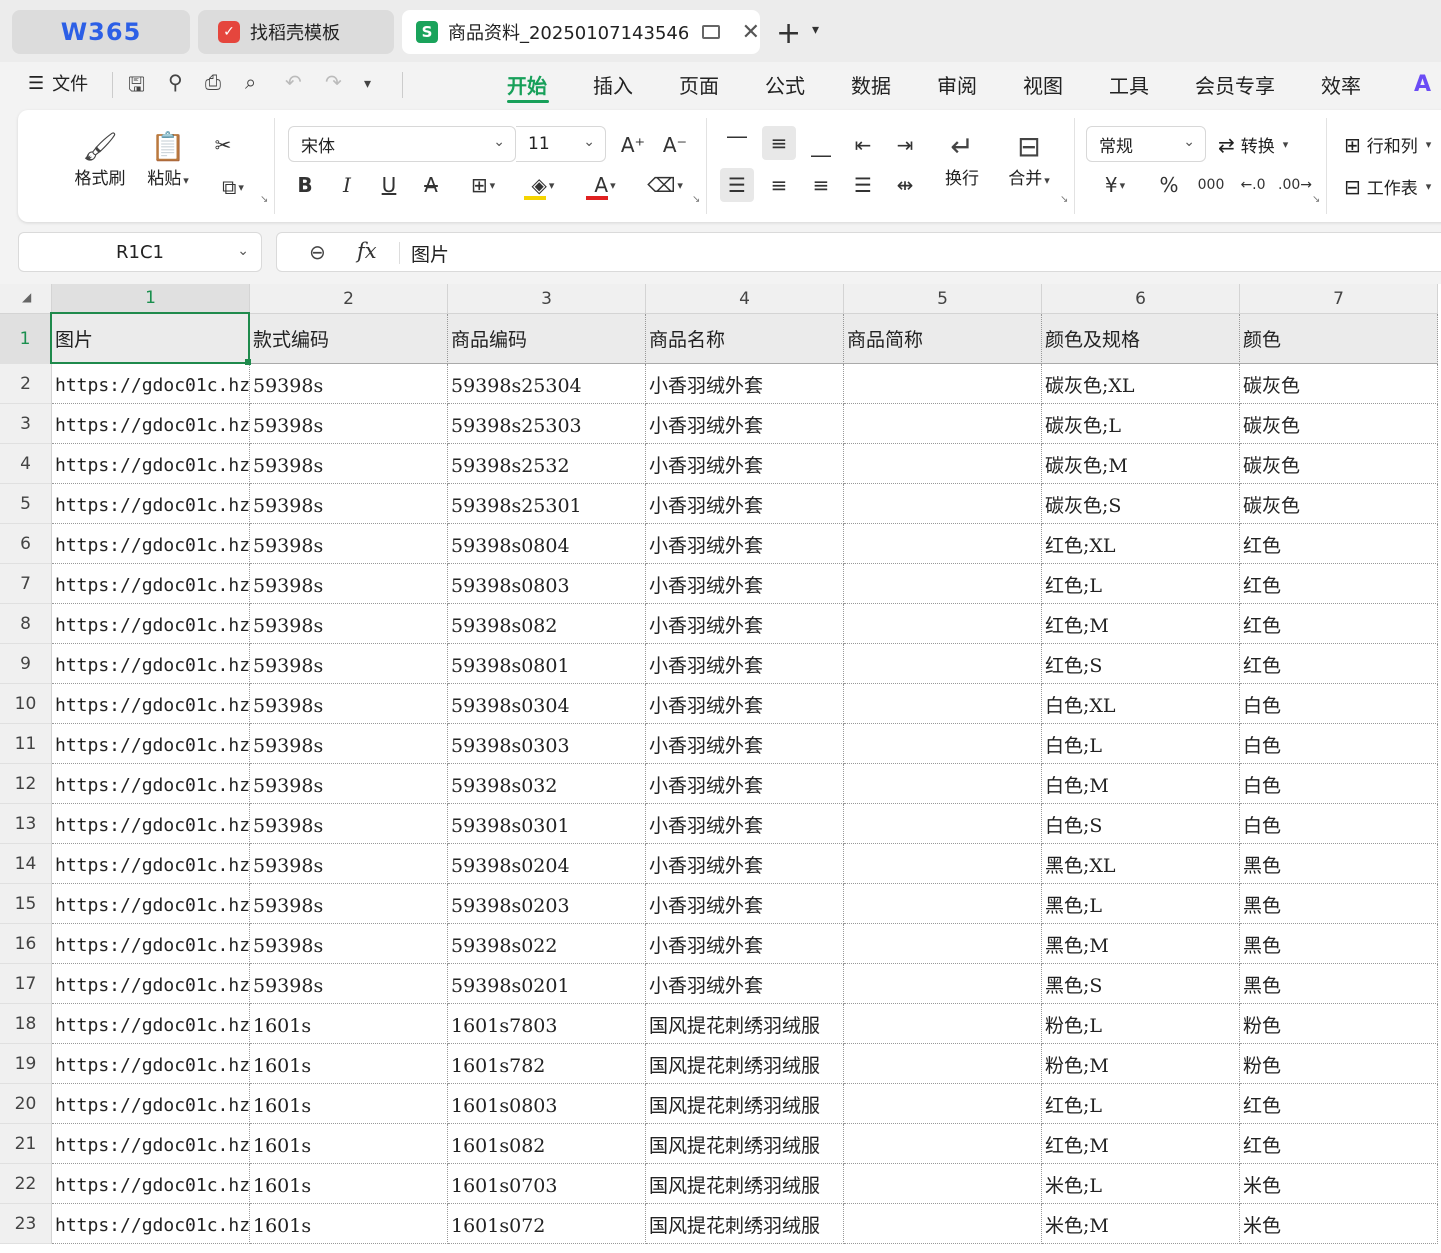  Describe the element at coordinates (863, 185) in the screenshot. I see `justify-icon: ☰` at that location.